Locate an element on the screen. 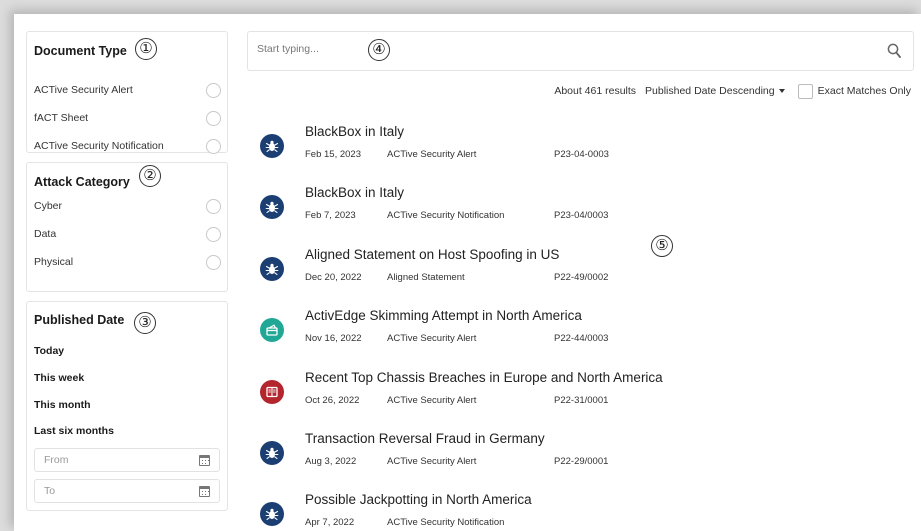  search-icon is located at coordinates (894, 51).